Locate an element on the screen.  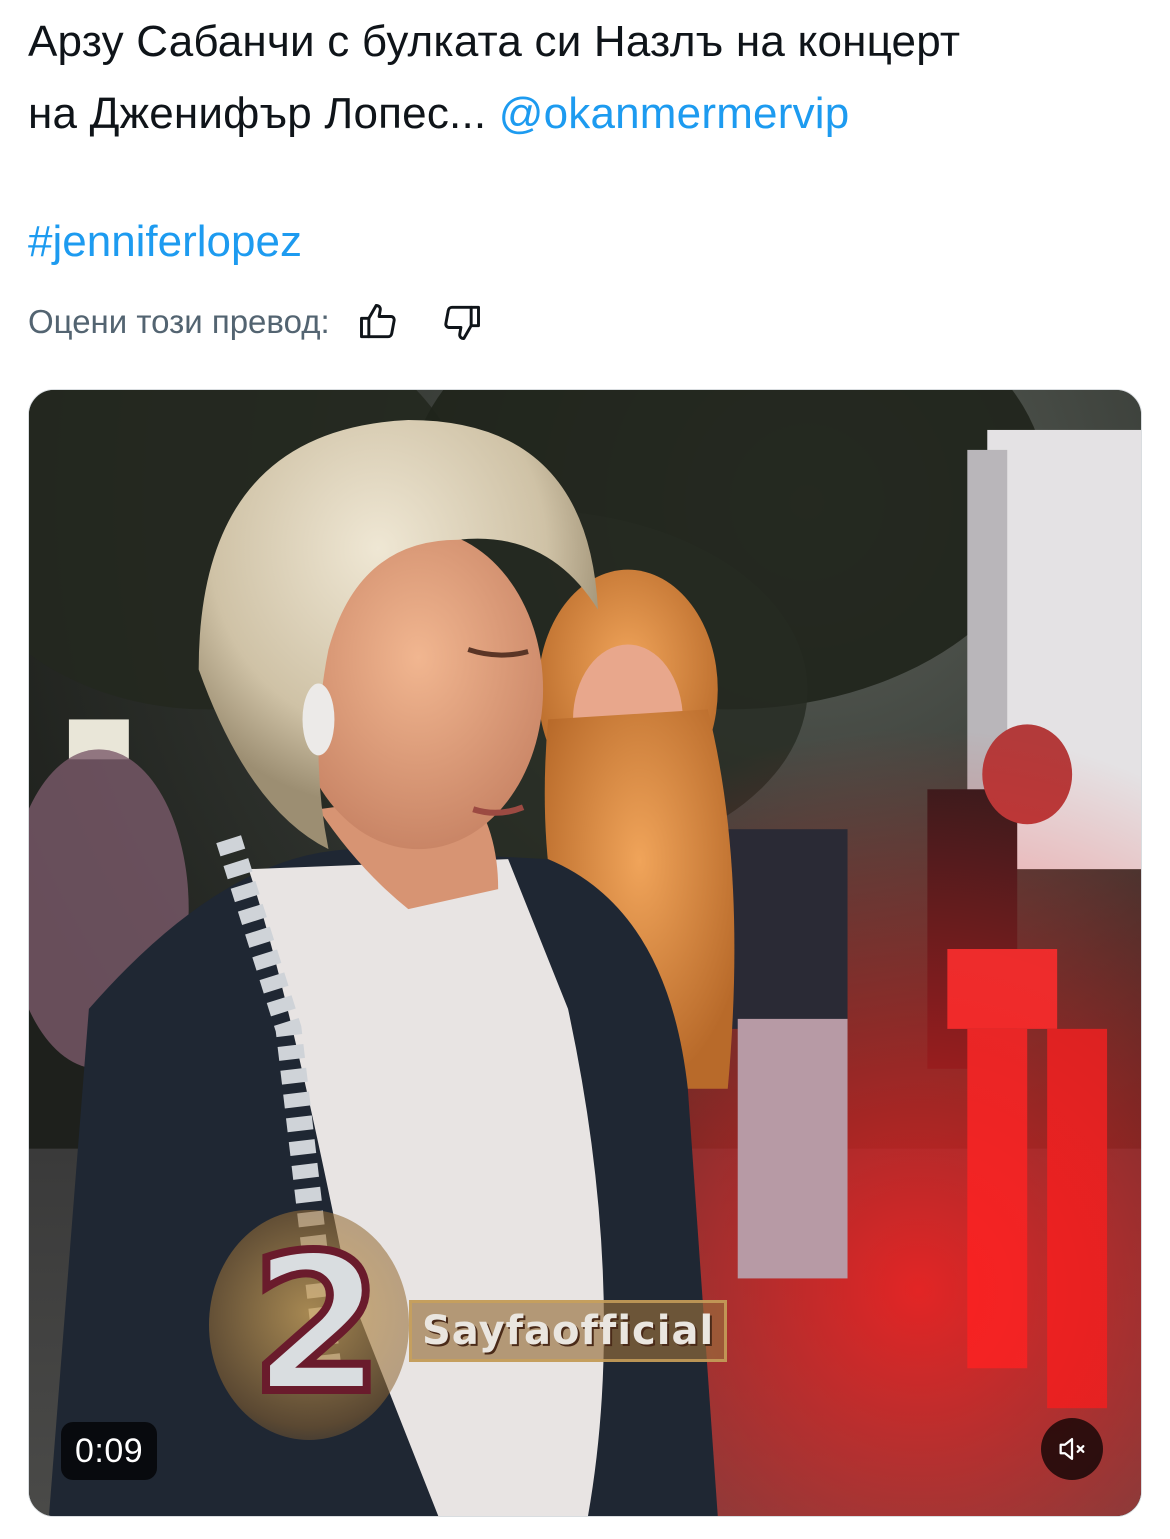
thumbs-up-icon is located at coordinates (377, 321).